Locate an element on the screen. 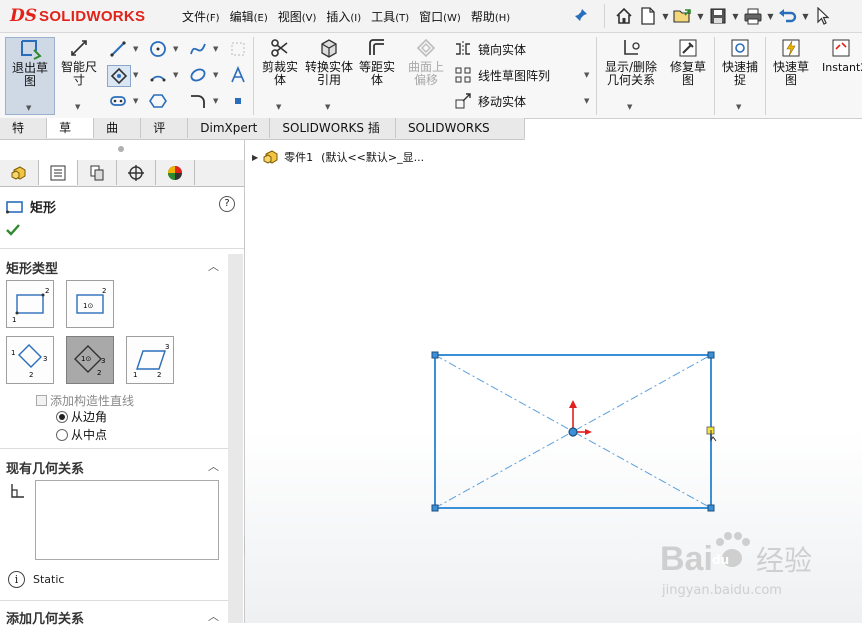 The width and height of the screenshot is (862, 627). linear-pattern-label: 线性草图阵列 is located at coordinates (514, 75).